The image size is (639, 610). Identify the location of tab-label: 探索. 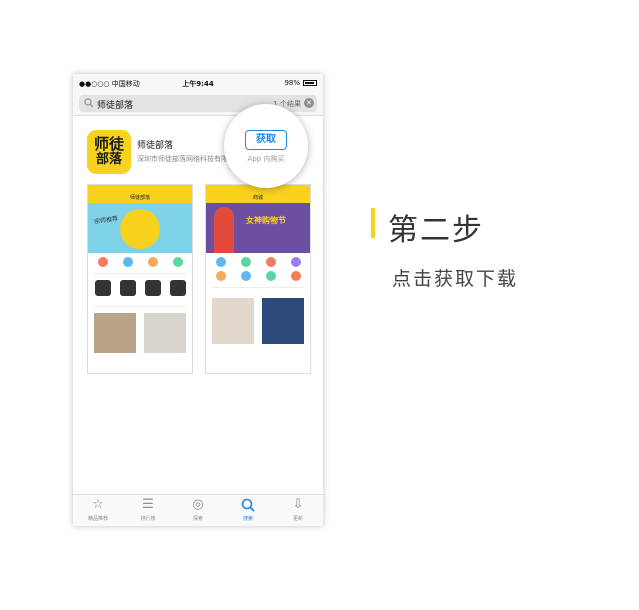
(197, 519).